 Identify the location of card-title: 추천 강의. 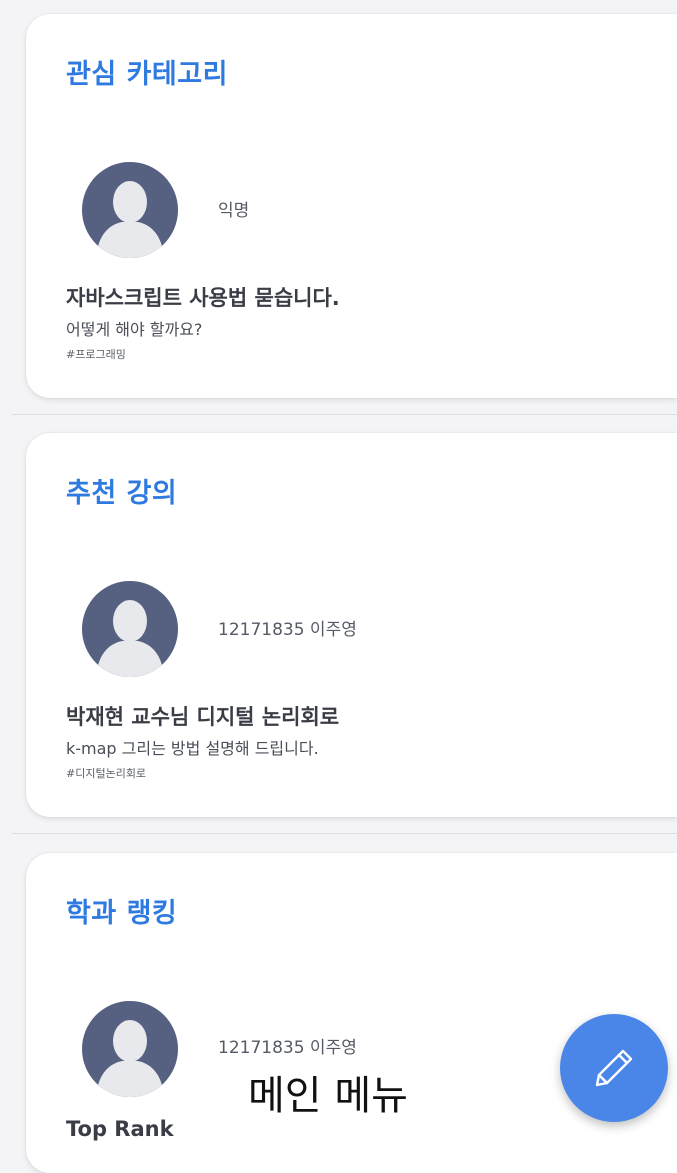
(122, 493).